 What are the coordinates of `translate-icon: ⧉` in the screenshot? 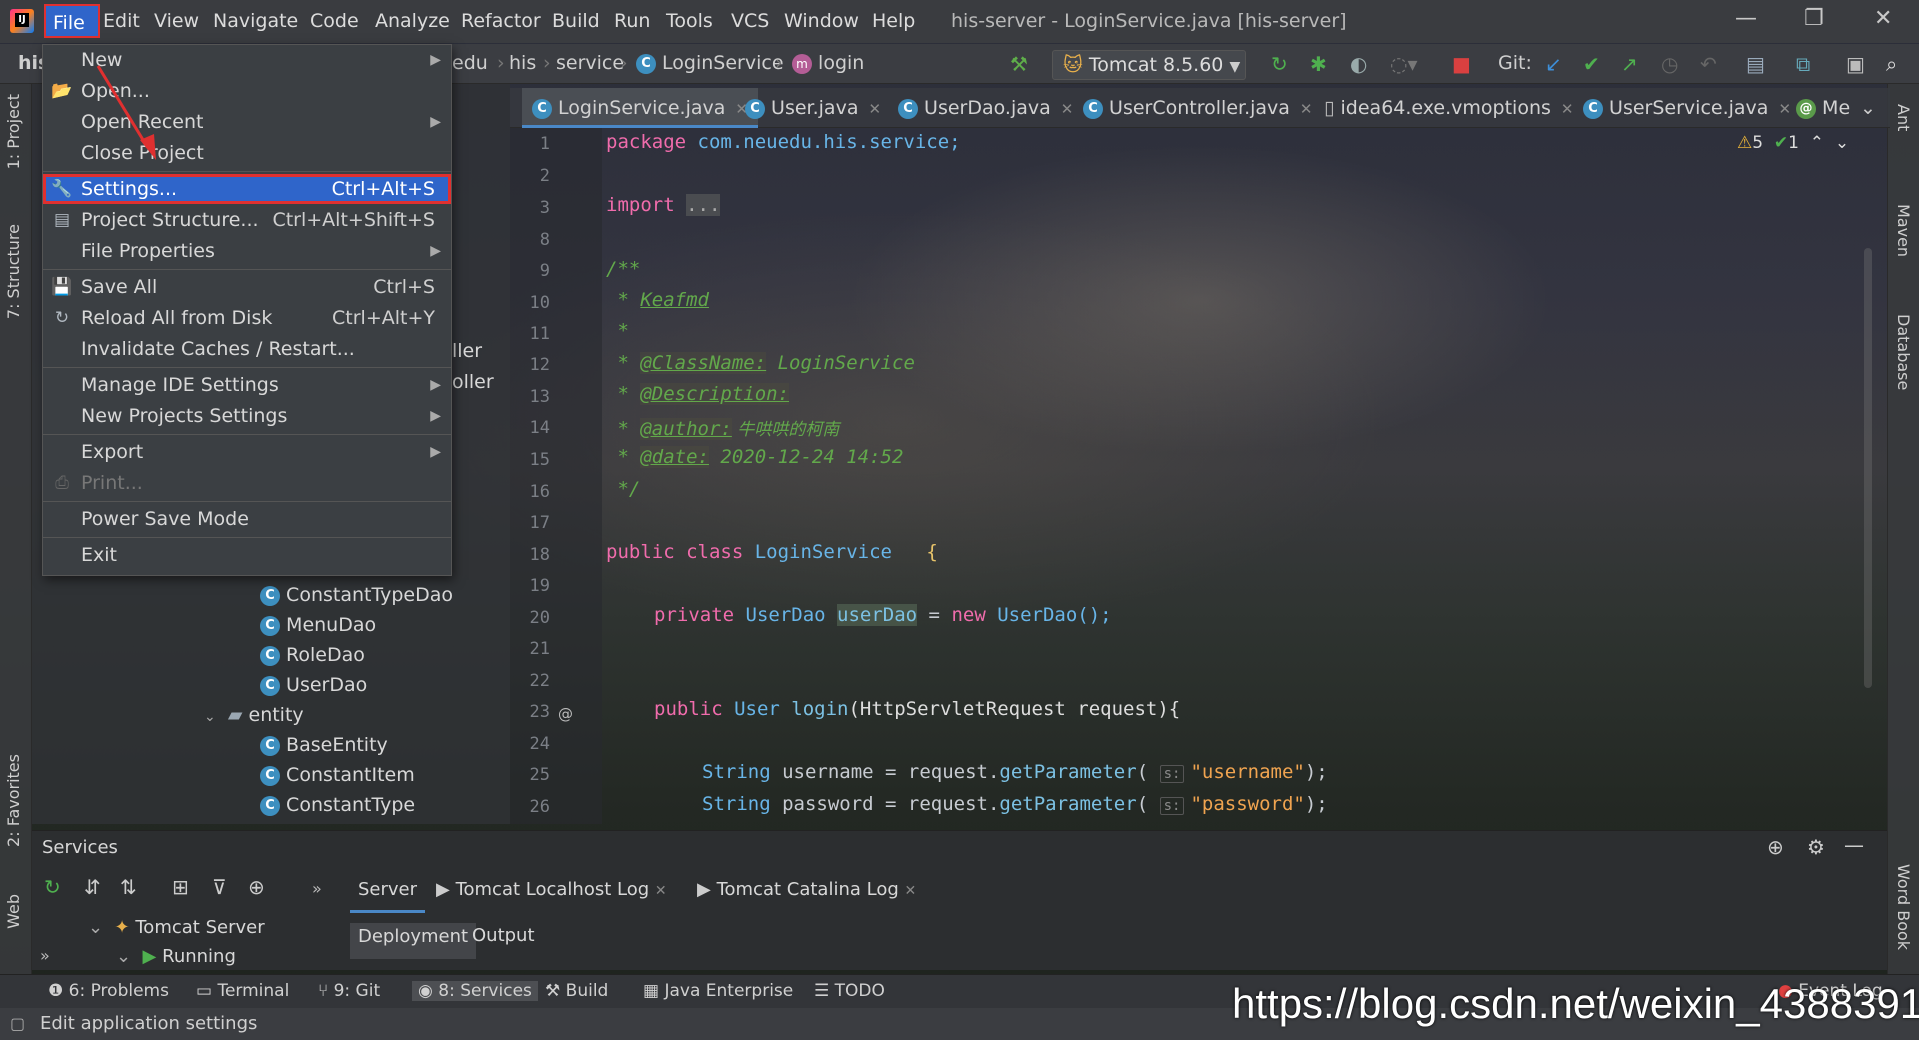 It's located at (1803, 64).